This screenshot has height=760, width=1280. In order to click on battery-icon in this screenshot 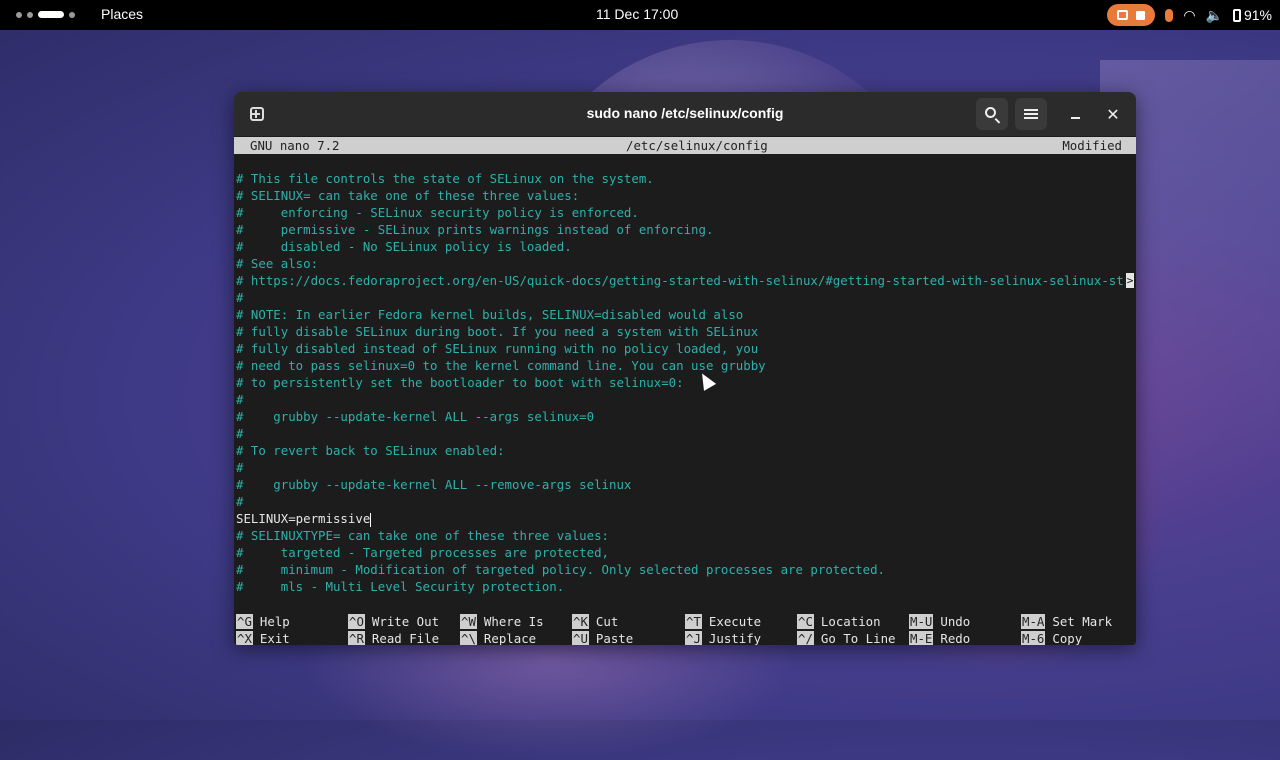, I will do `click(1236, 15)`.